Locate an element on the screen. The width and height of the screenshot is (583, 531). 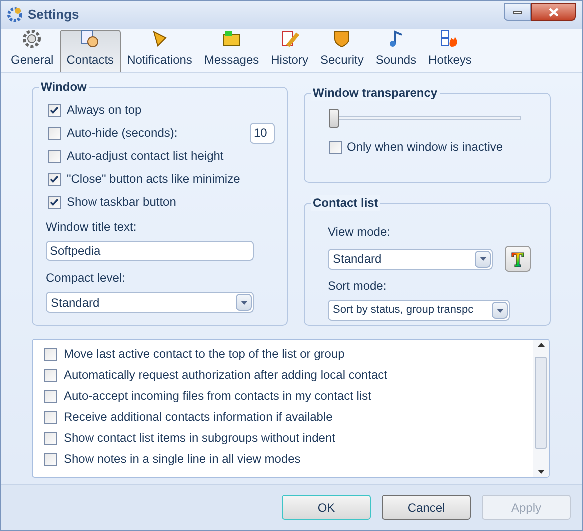
sort-mode-dropdown: Sort by status, group transpc is located at coordinates (419, 310).